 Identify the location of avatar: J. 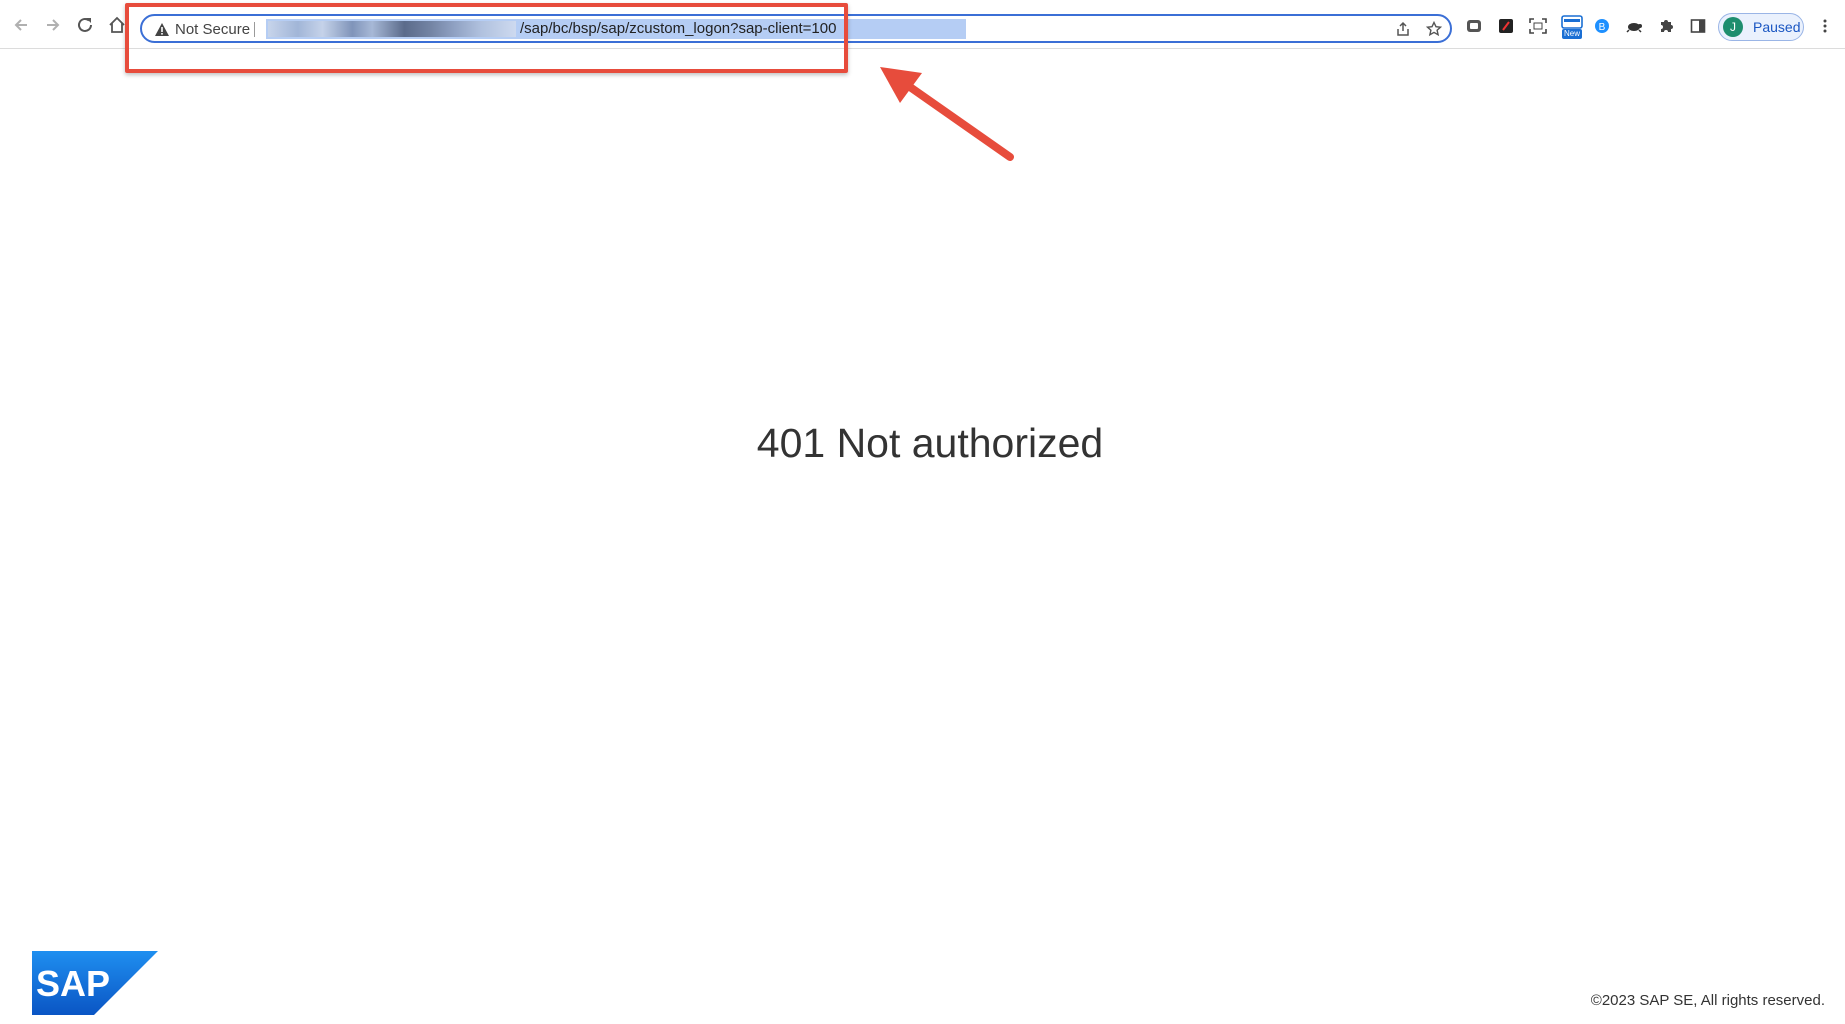
(1733, 27).